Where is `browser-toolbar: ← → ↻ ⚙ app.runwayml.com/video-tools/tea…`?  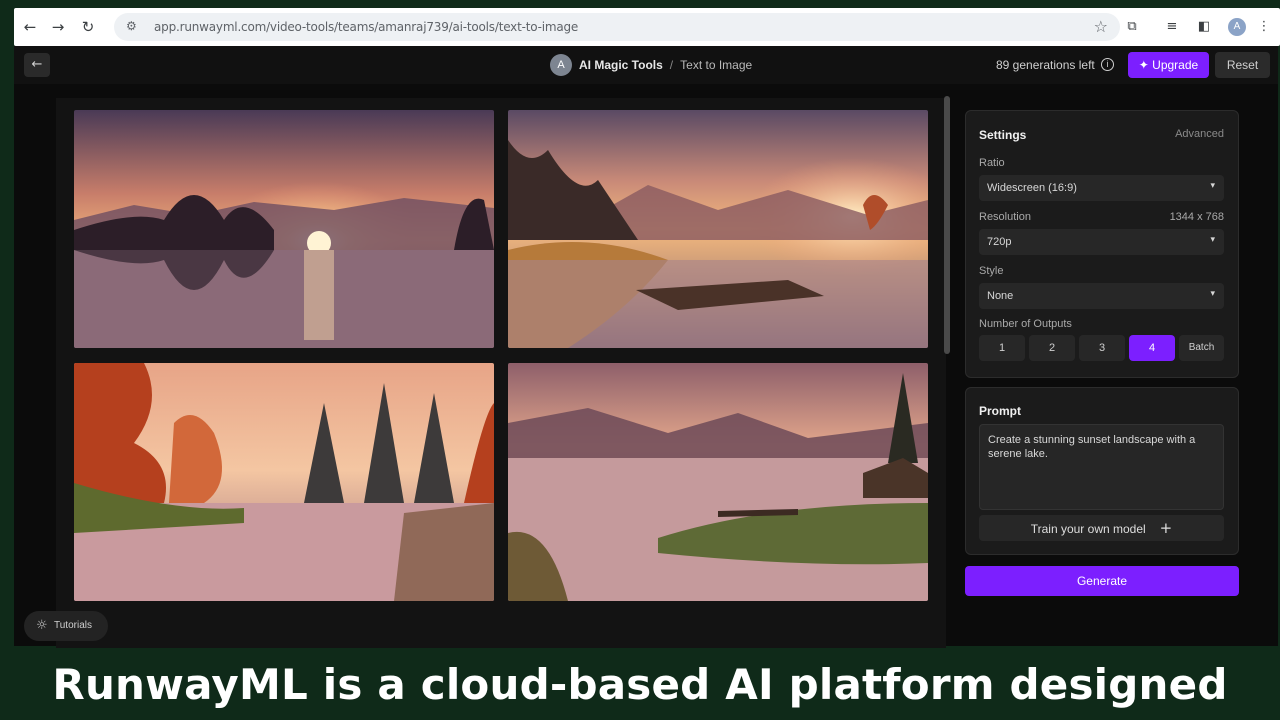
browser-toolbar: ← → ↻ ⚙ app.runwayml.com/video-tools/tea… is located at coordinates (647, 27).